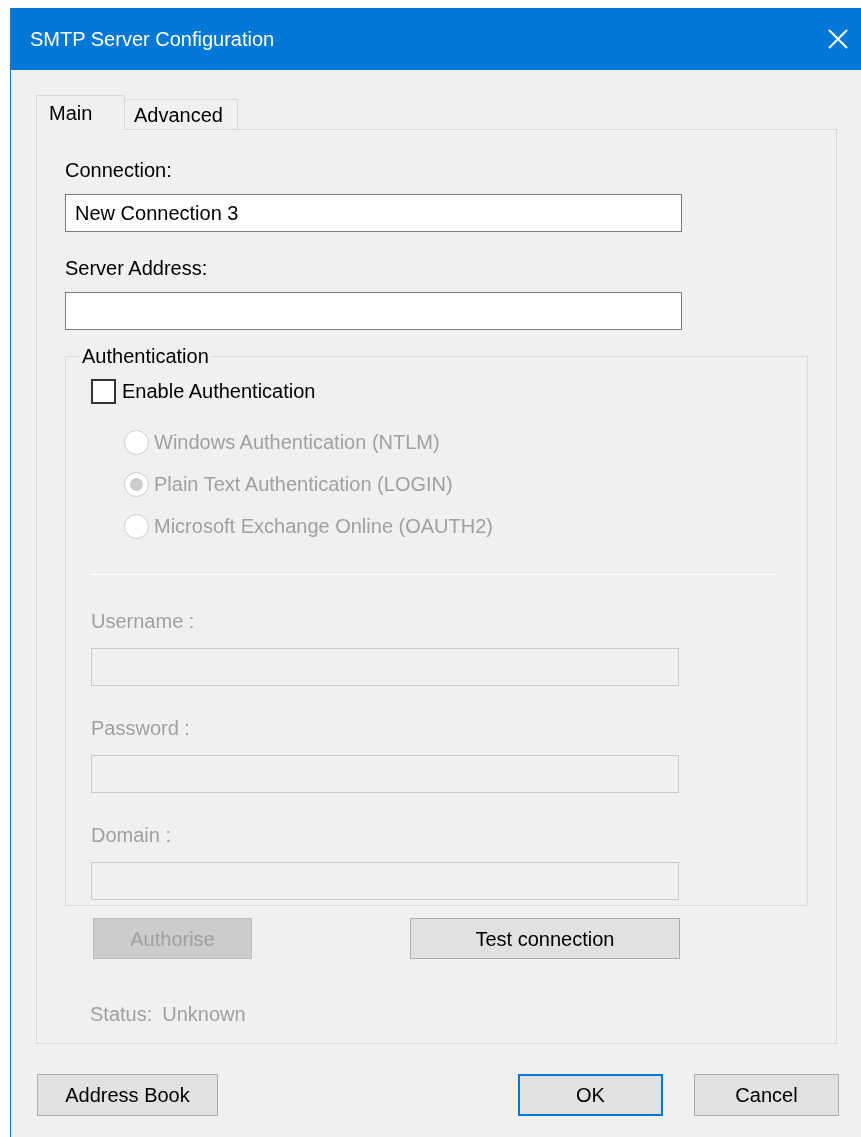 The image size is (861, 1137). I want to click on dialog-button: Cancel, so click(766, 1095).